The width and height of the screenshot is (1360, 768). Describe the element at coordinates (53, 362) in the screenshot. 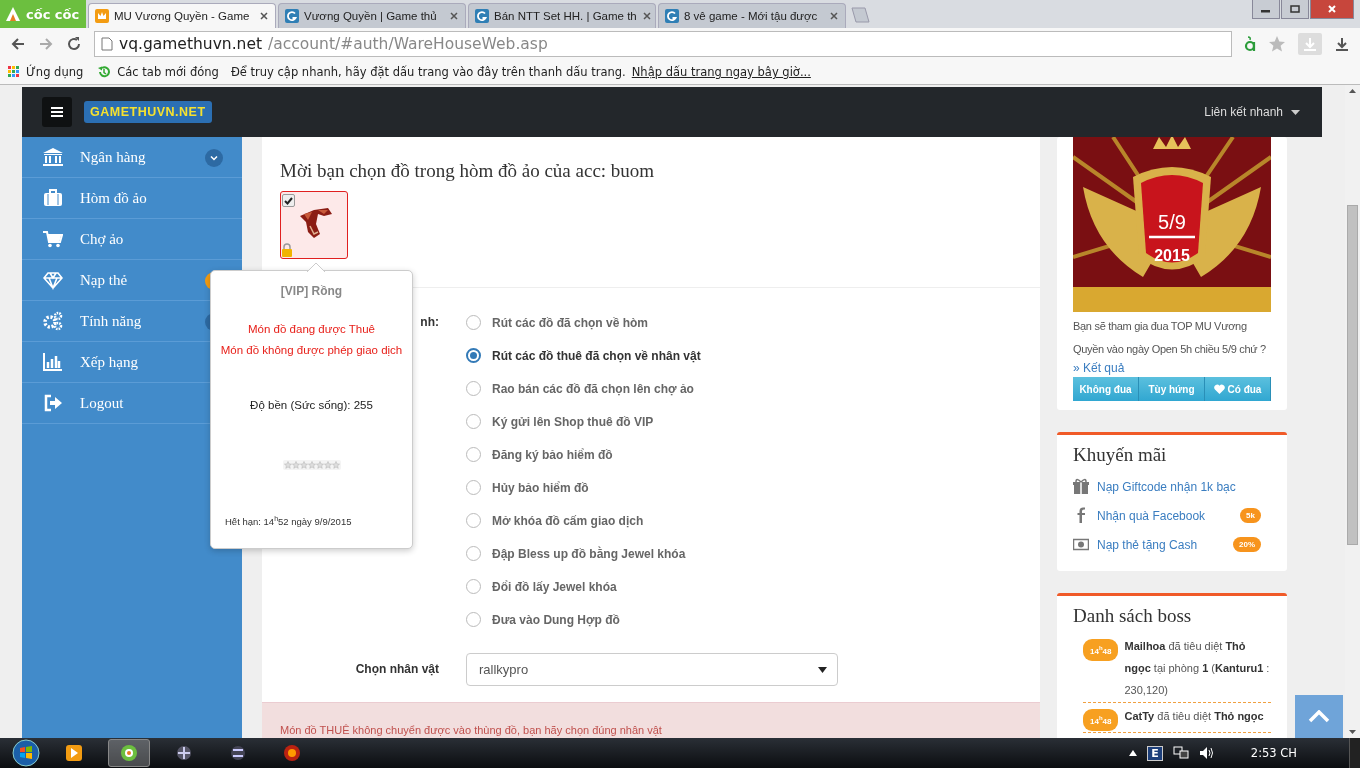

I see `bar-chart-icon` at that location.